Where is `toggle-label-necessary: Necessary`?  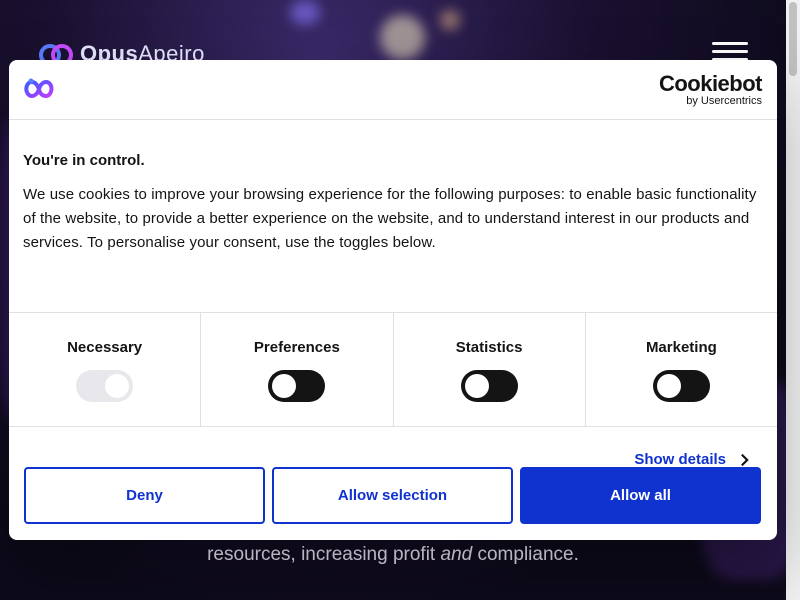
toggle-label-necessary: Necessary is located at coordinates (105, 347).